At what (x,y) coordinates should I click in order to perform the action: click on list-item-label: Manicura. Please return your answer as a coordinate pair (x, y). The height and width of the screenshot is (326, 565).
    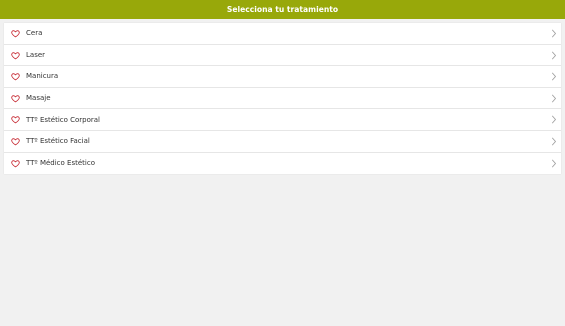
    Looking at the image, I should click on (42, 76).